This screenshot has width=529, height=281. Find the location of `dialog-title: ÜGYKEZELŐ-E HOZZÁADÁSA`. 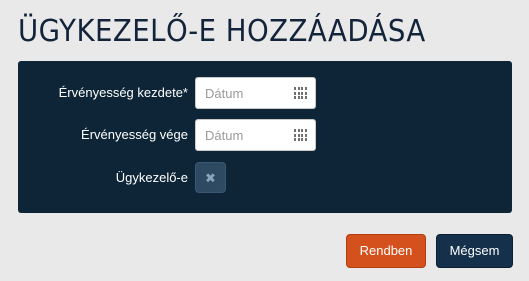

dialog-title: ÜGYKEZELŐ-E HOZZÁADÁSA is located at coordinates (222, 31).